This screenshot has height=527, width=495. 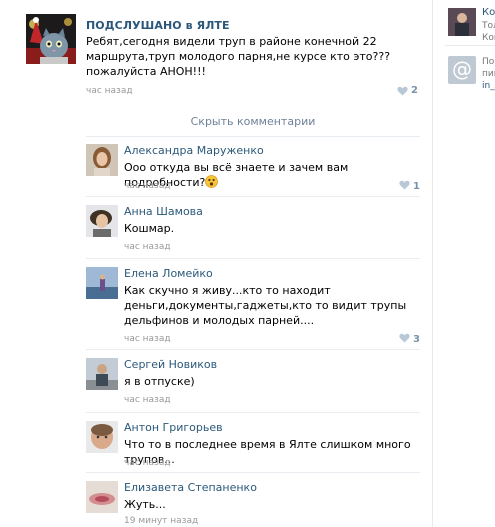 What do you see at coordinates (470, 45) in the screenshot?
I see `sidebar-divider` at bounding box center [470, 45].